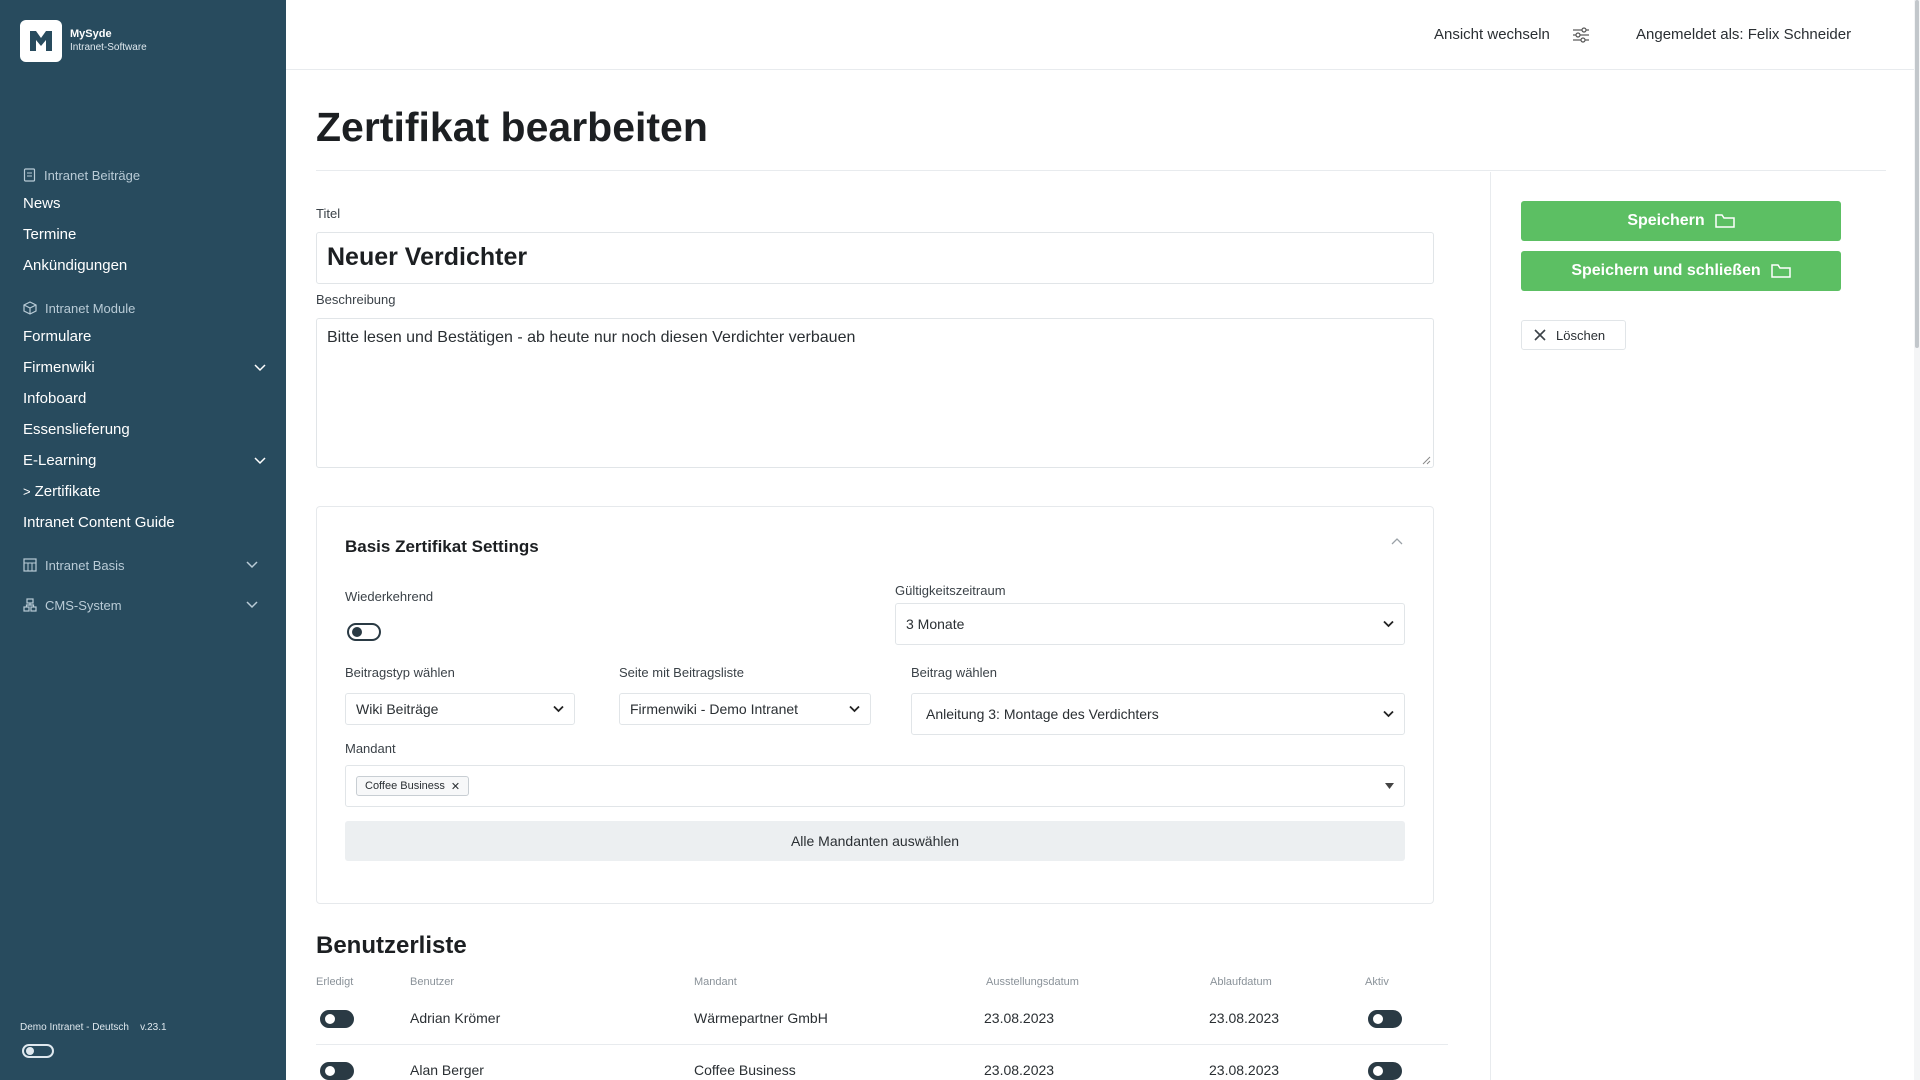 This screenshot has width=1920, height=1080. I want to click on sidebar-item-label: Infoboard, so click(55, 398).